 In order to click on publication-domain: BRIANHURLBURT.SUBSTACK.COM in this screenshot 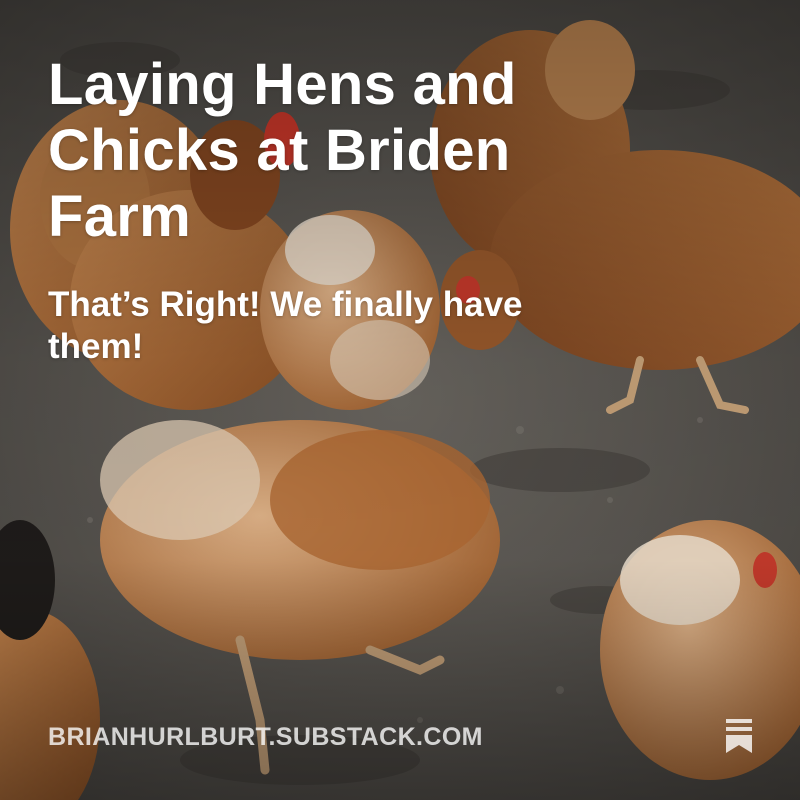, I will do `click(265, 737)`.